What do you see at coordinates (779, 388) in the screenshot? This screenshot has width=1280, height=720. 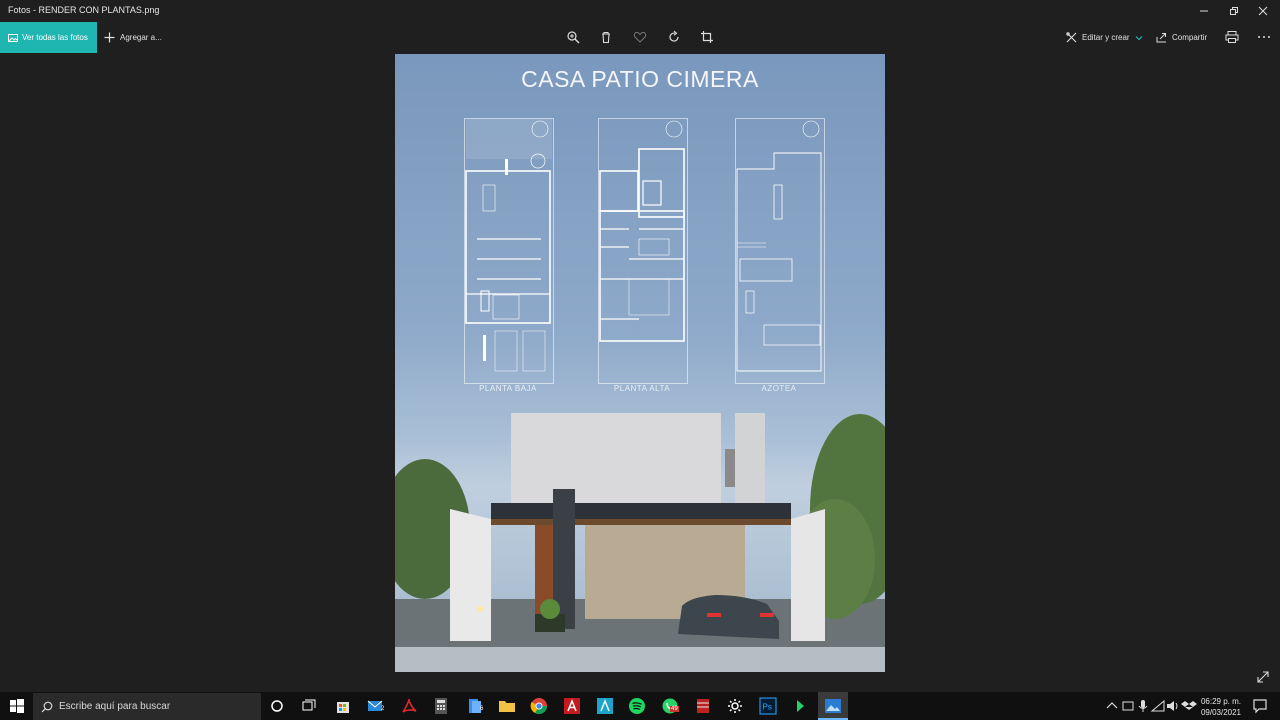 I see `floor-plan-roof-label: AZOTEA` at bounding box center [779, 388].